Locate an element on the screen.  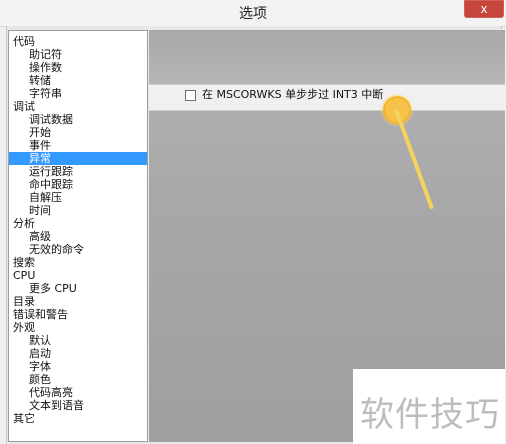
tree-item-23: 默认 is located at coordinates (78, 340).